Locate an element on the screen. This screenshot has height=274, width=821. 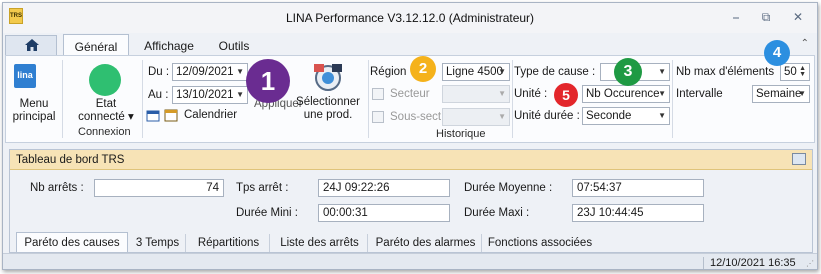
unite-select: Nb Occurence ▼ is located at coordinates (626, 94).